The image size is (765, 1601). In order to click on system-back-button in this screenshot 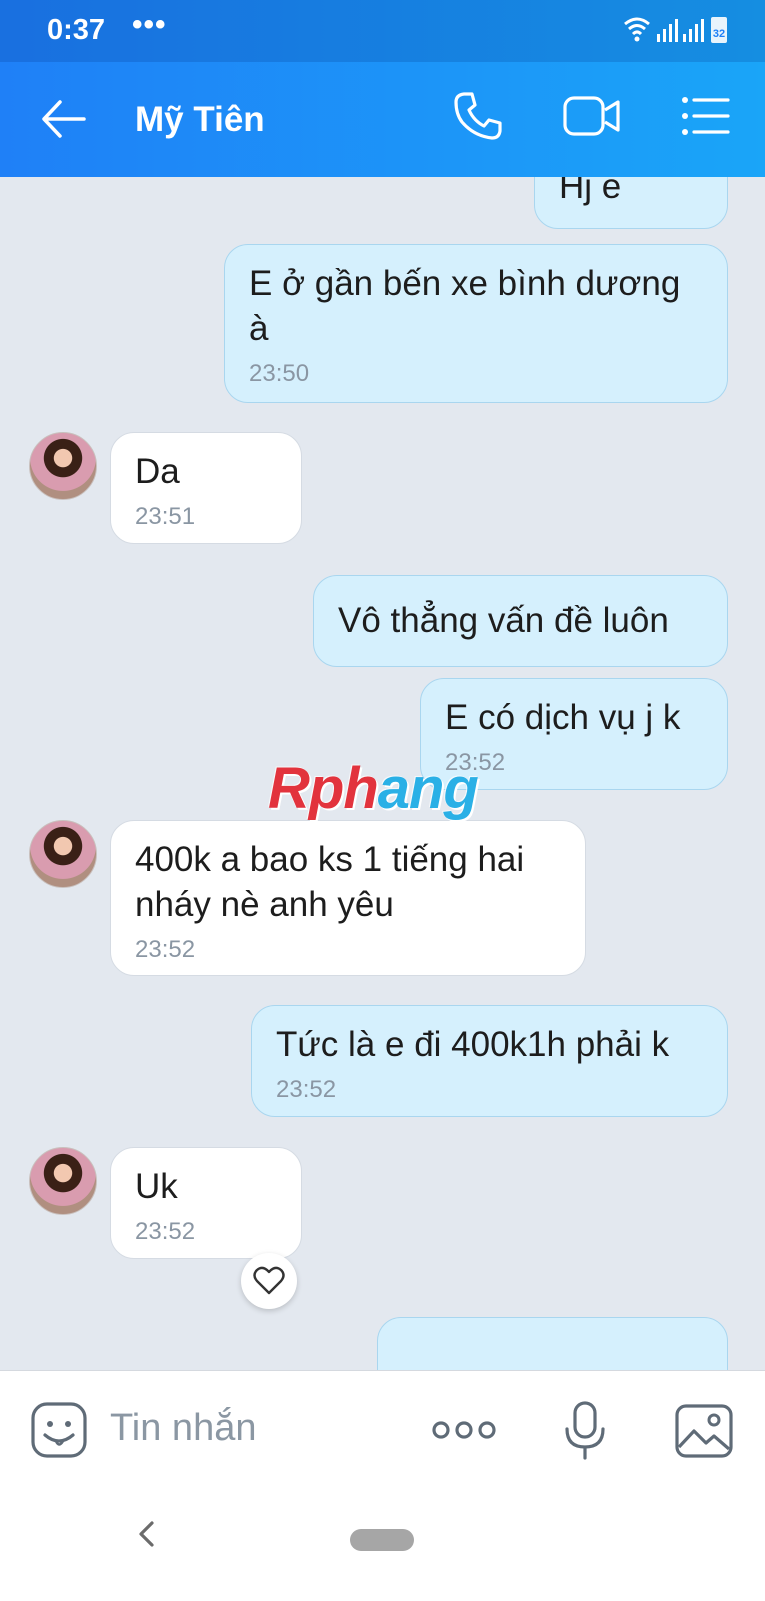, I will do `click(146, 1536)`.